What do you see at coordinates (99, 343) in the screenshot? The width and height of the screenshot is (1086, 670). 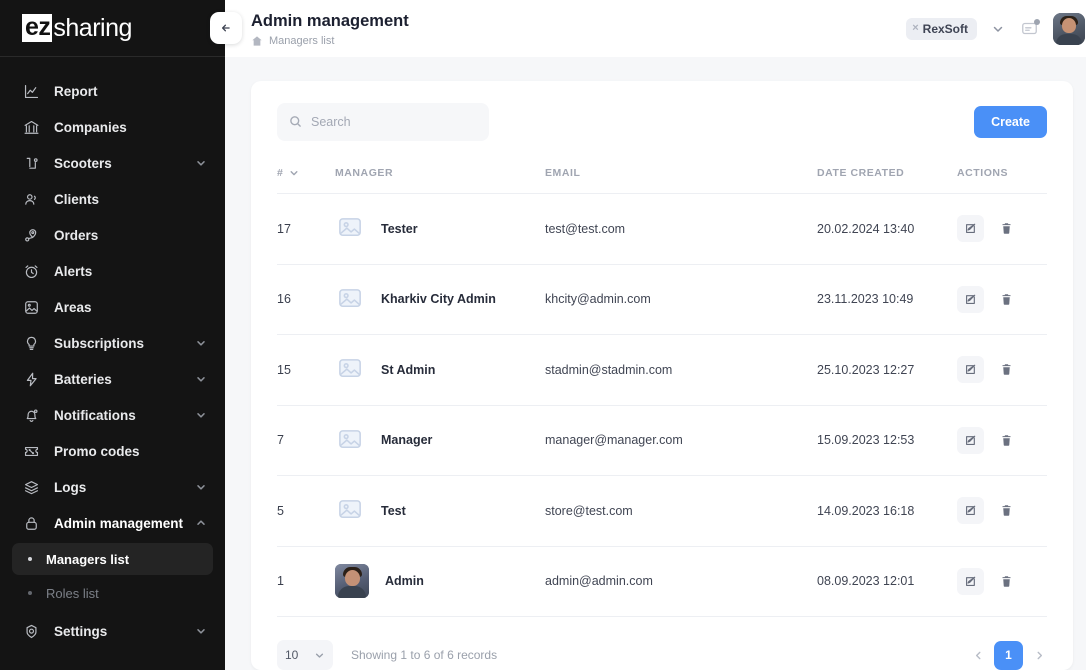 I see `sidebar-item-label: Subscriptions` at bounding box center [99, 343].